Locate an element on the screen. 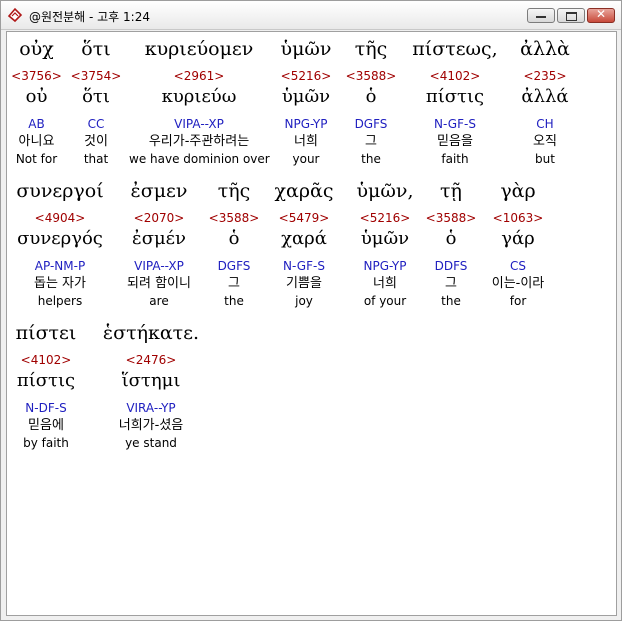 The height and width of the screenshot is (621, 622). word-cell: ὑμῶν, <5216> ὑμῶν NPG-YP 너희 of your is located at coordinates (385, 243).